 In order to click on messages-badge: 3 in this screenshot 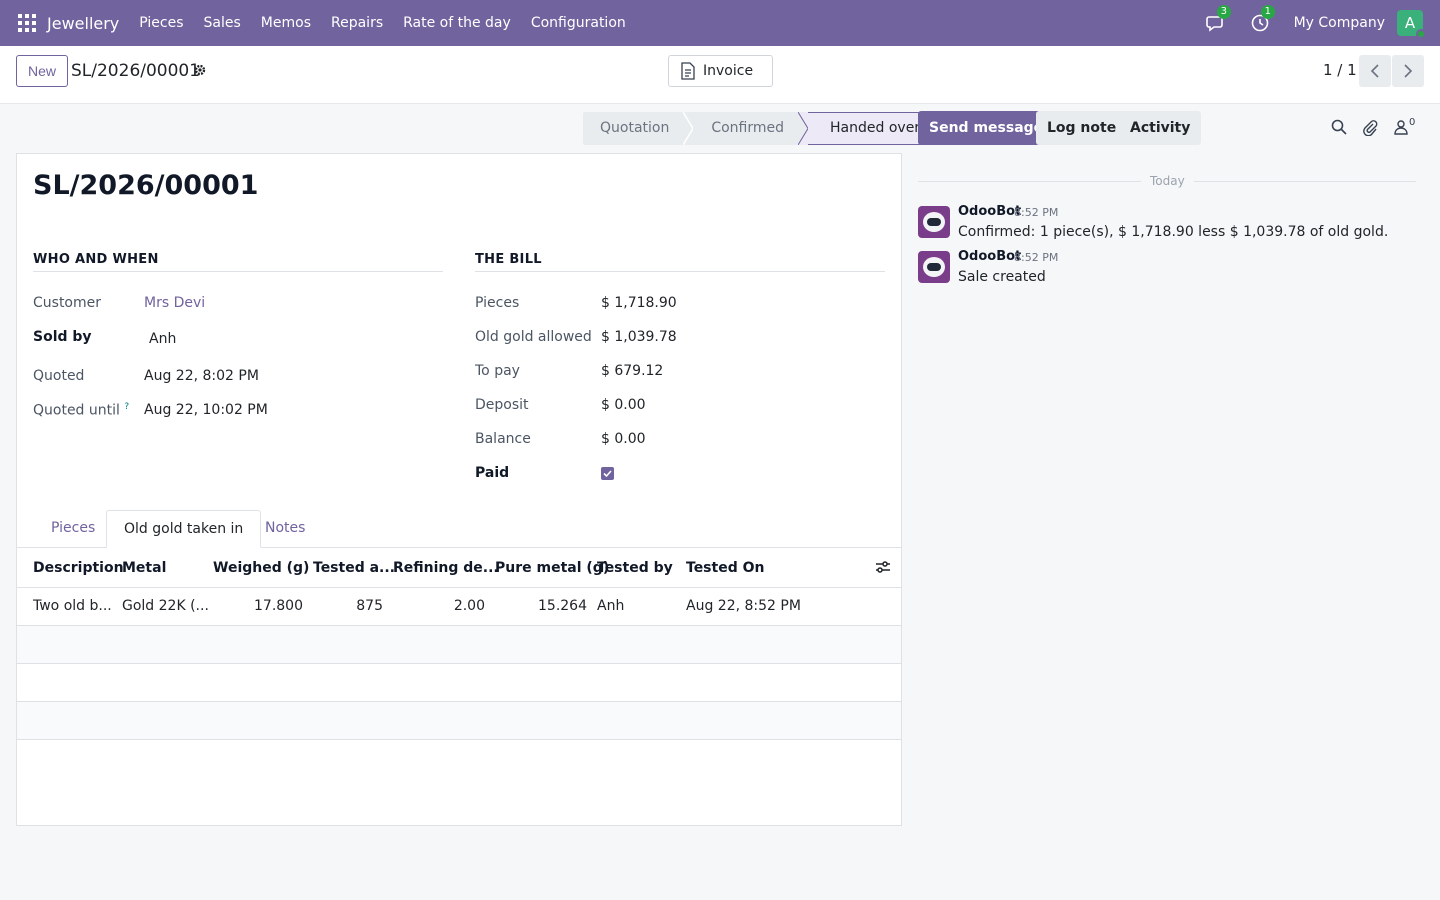, I will do `click(1223, 12)`.